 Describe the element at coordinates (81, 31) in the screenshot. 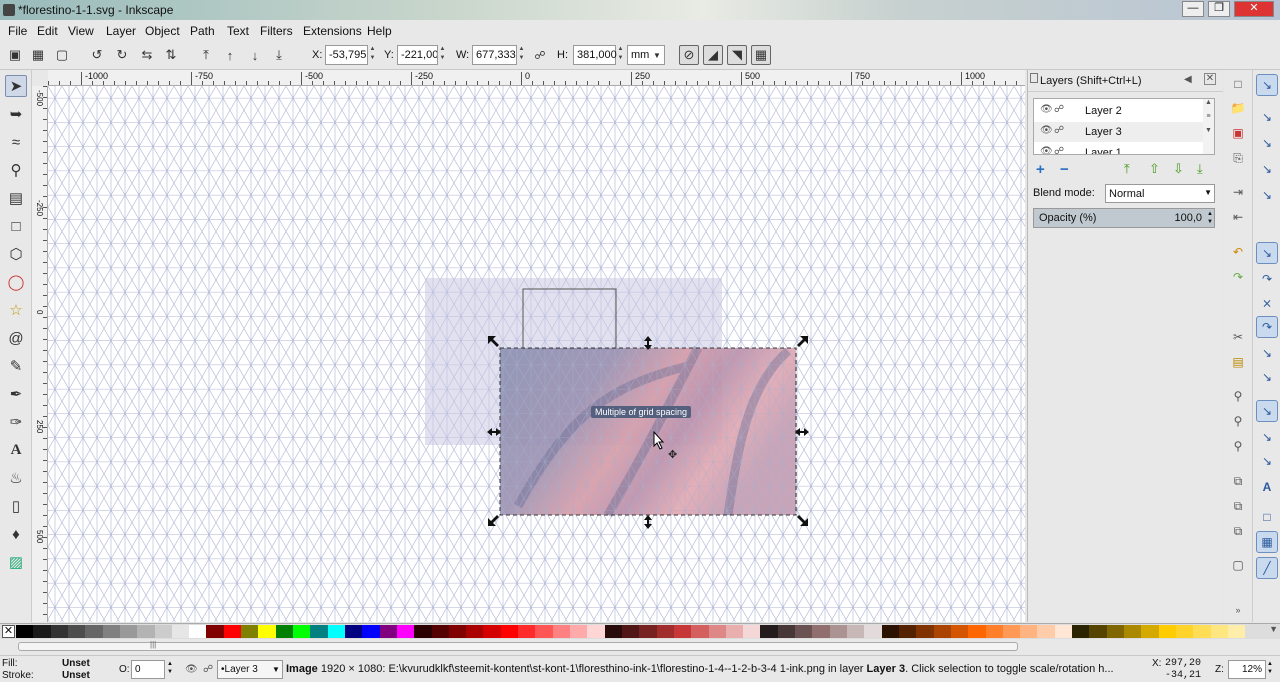

I see `menu-view: View` at that location.